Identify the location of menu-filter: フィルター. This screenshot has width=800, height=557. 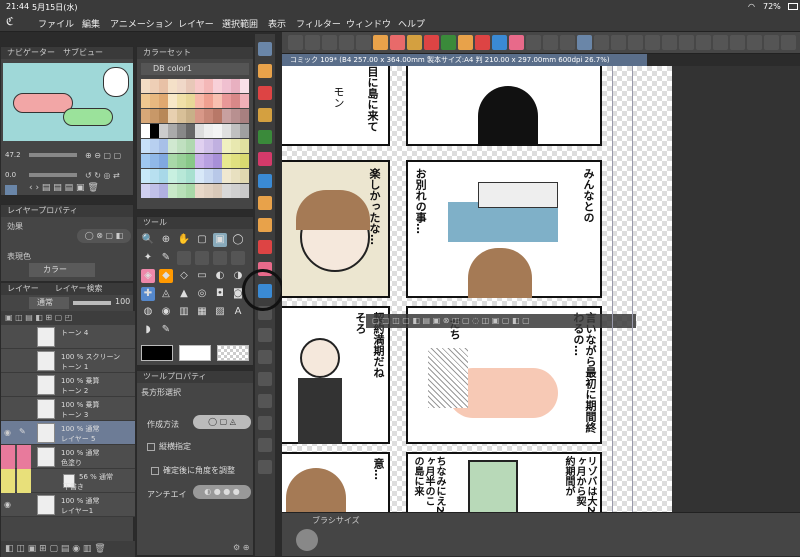
(318, 23).